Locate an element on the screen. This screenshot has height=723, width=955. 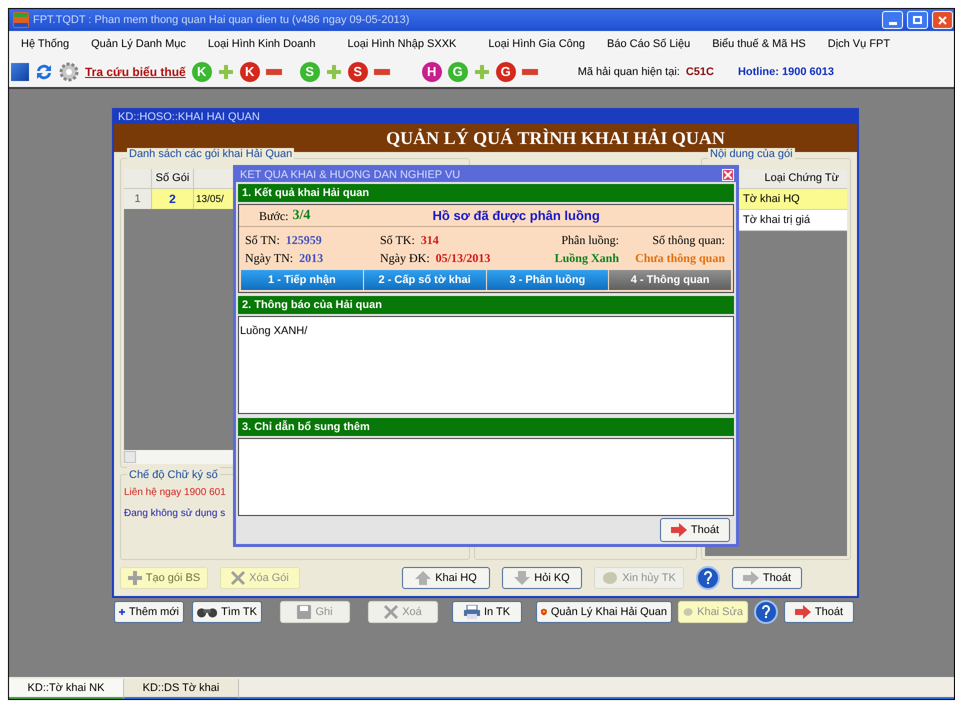
menu-item: Loại Hình Kinh Doanh is located at coordinates (262, 44).